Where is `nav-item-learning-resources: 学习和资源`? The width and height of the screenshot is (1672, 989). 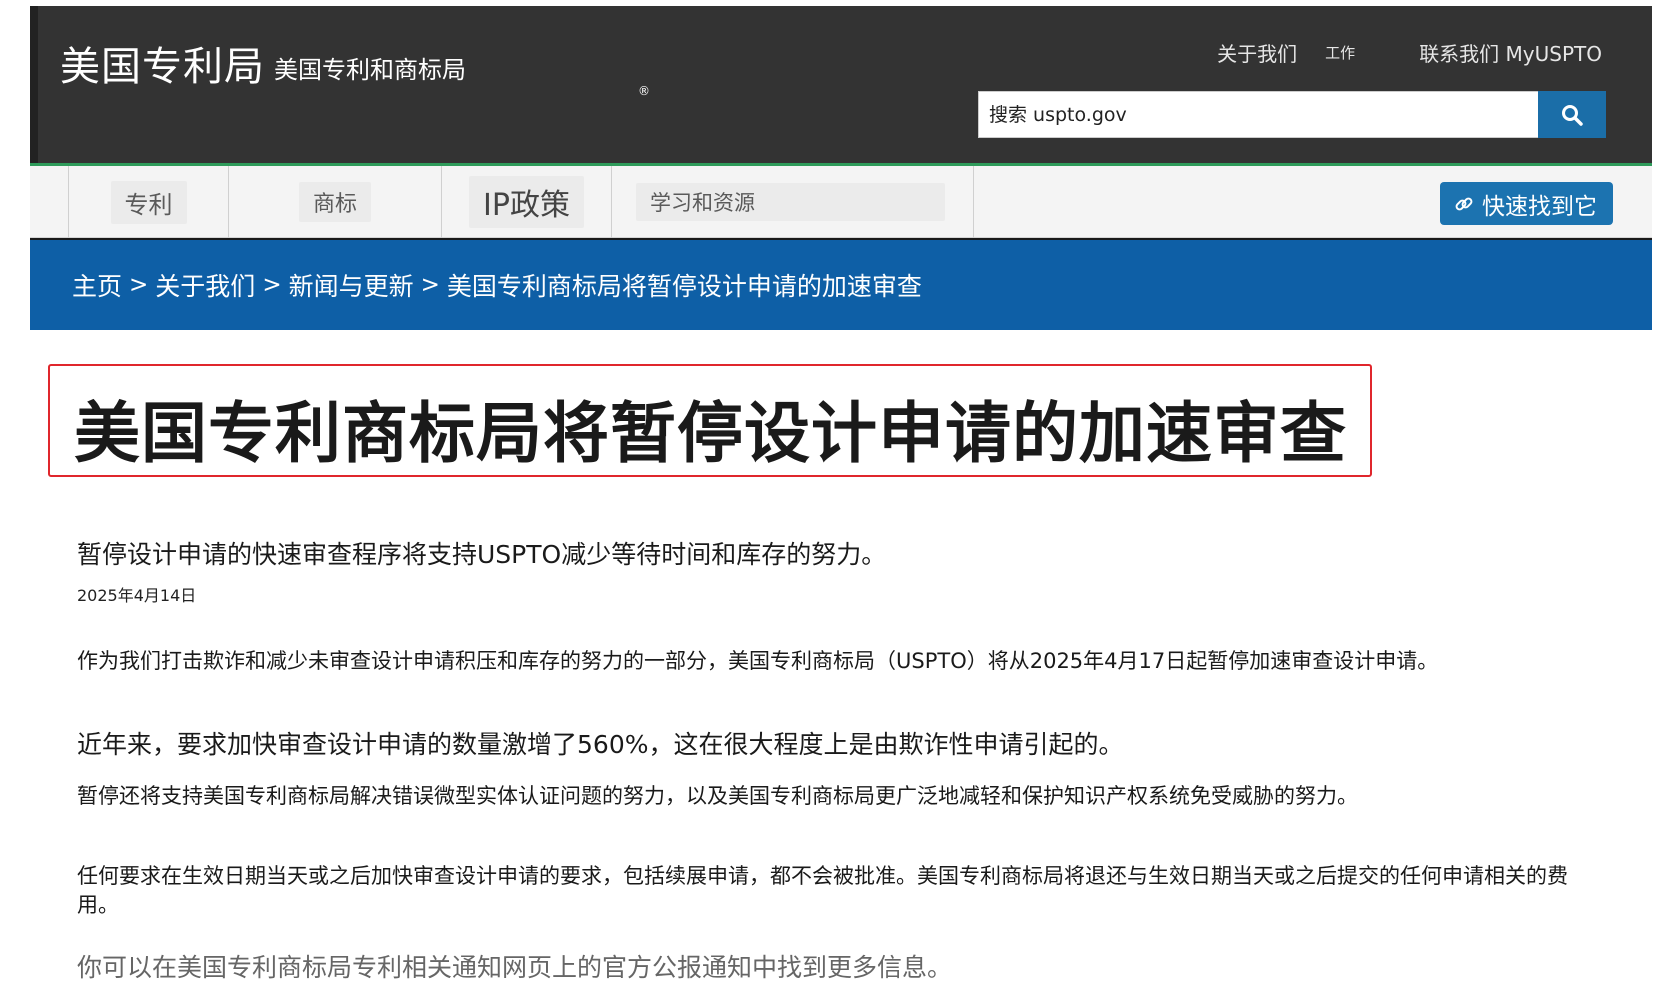 nav-item-learning-resources: 学习和资源 is located at coordinates (792, 202).